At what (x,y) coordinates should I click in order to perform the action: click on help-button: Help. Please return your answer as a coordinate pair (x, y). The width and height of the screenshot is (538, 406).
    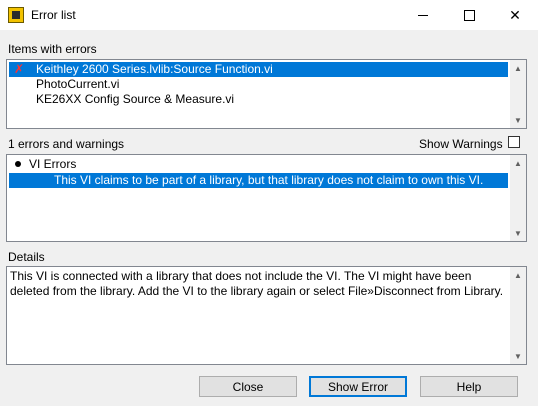
    Looking at the image, I should click on (469, 386).